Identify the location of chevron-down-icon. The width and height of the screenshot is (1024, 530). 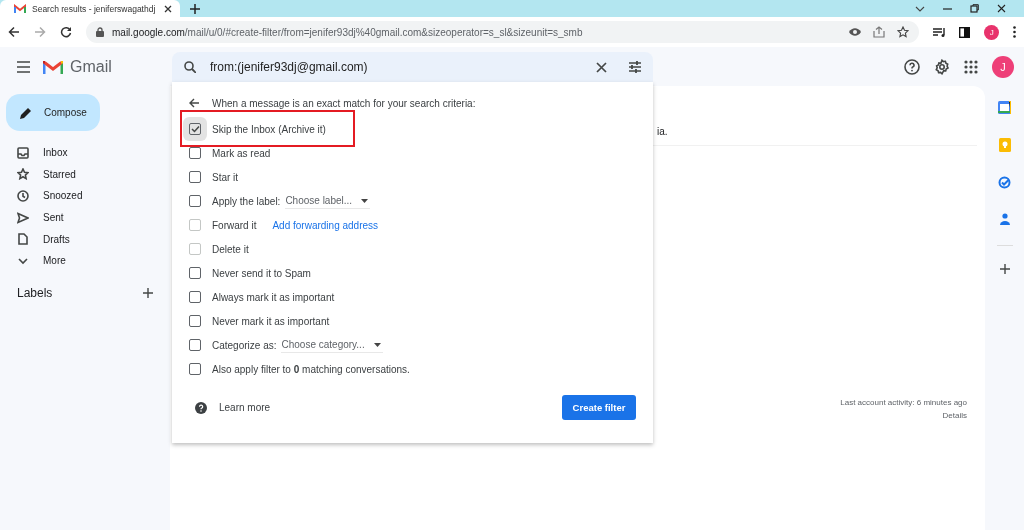
(920, 8).